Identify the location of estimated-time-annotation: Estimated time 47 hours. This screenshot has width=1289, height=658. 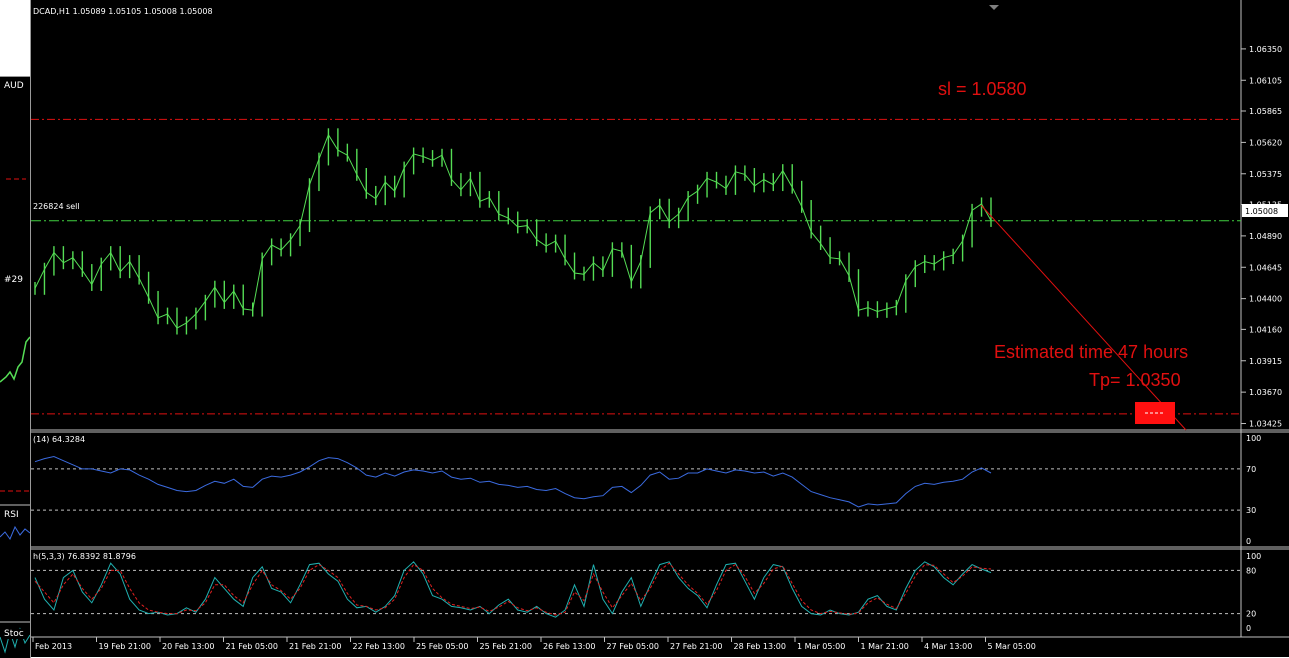
(1091, 352).